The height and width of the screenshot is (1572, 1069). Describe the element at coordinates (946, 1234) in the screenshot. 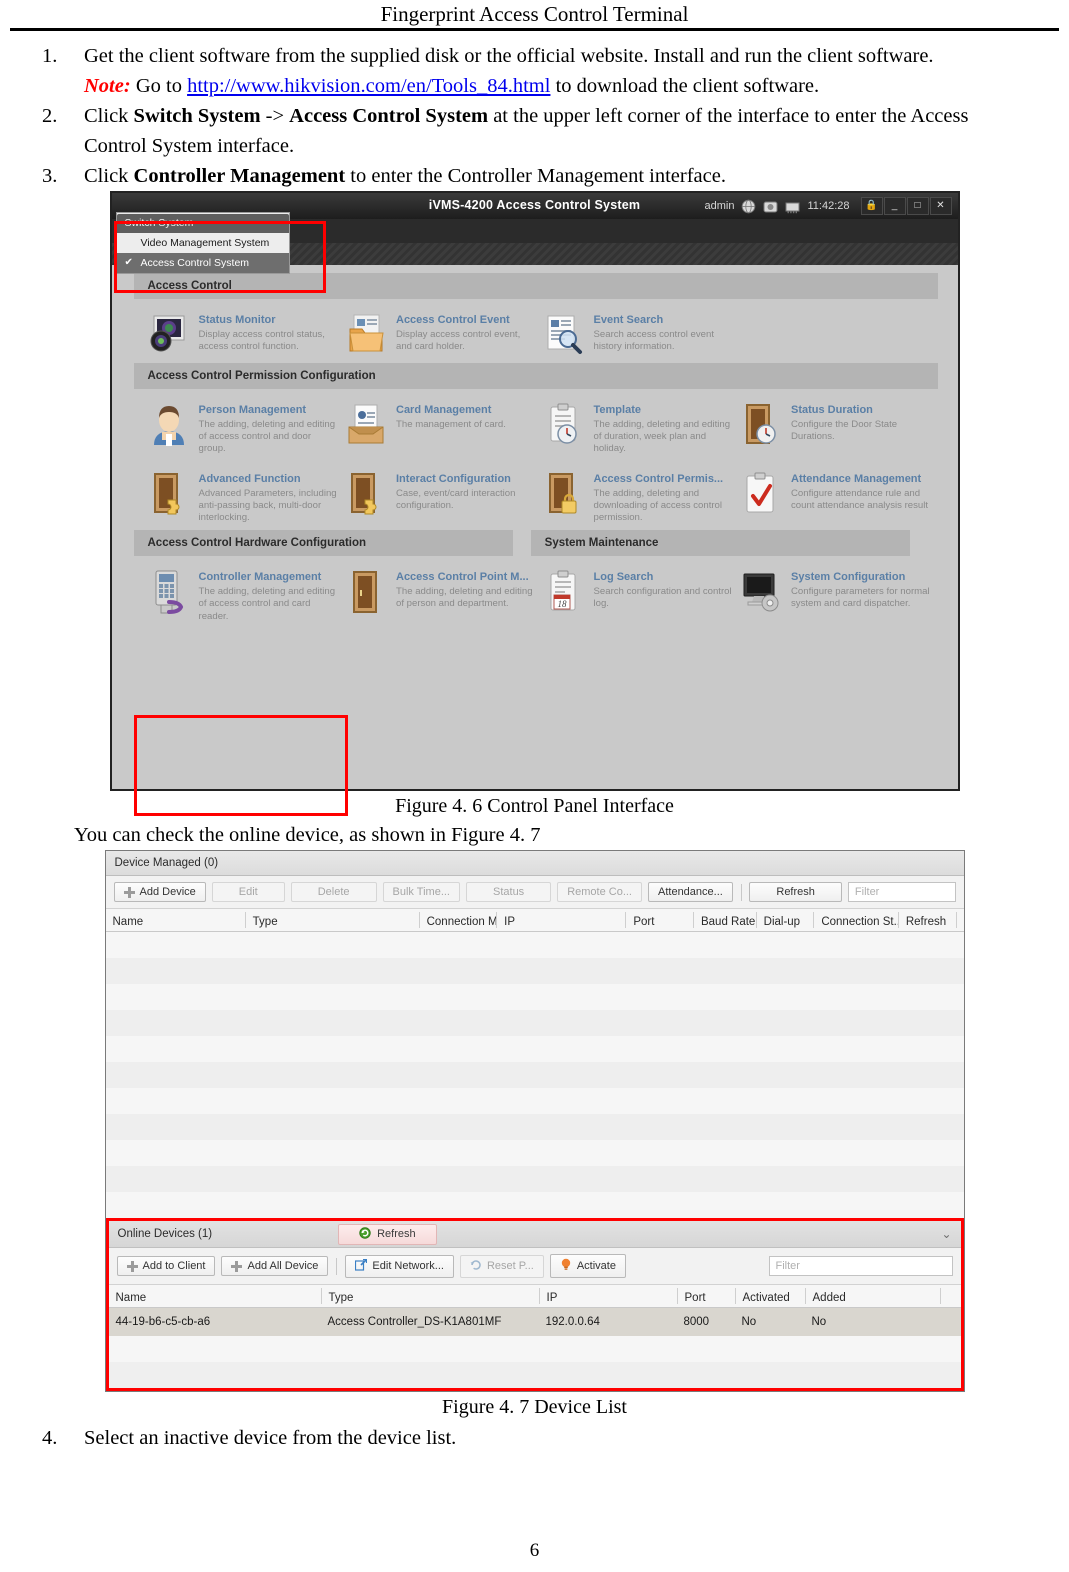

I see `chevron-down-icon: ⌄` at that location.